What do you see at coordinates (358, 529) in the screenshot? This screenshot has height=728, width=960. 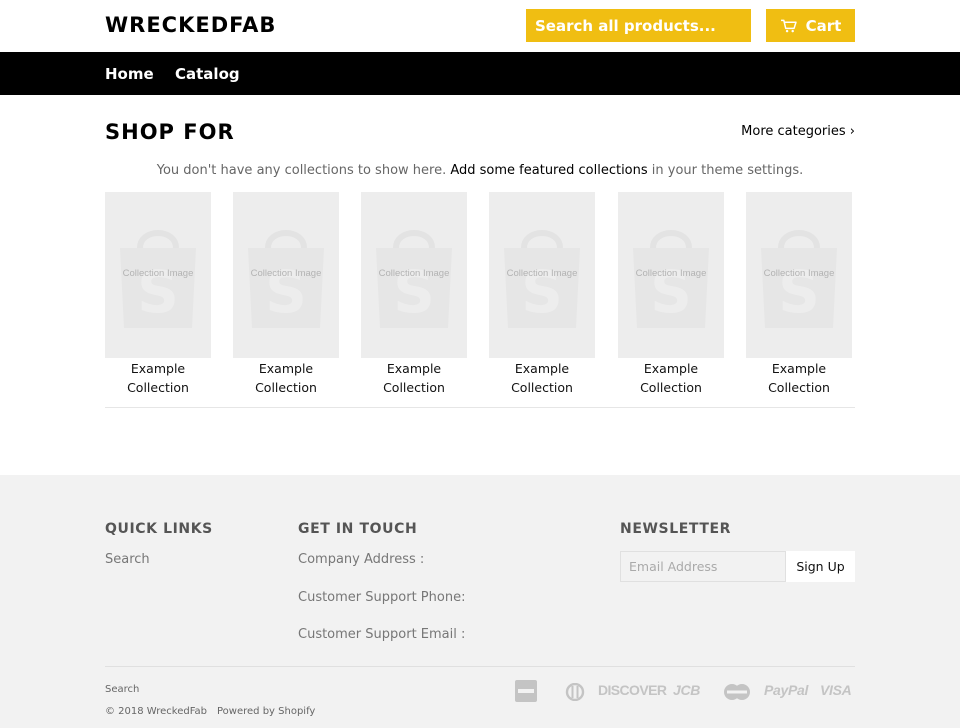 I see `get-in-touch-heading: GET IN TOUCH` at bounding box center [358, 529].